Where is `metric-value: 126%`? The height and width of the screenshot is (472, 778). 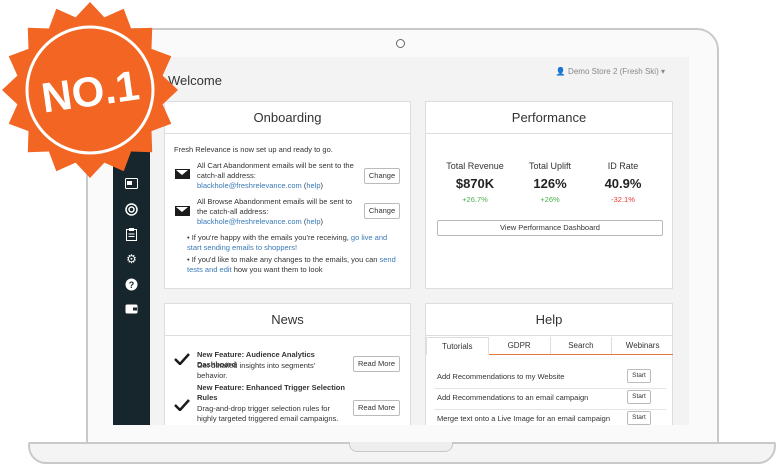
metric-value: 126% is located at coordinates (550, 183).